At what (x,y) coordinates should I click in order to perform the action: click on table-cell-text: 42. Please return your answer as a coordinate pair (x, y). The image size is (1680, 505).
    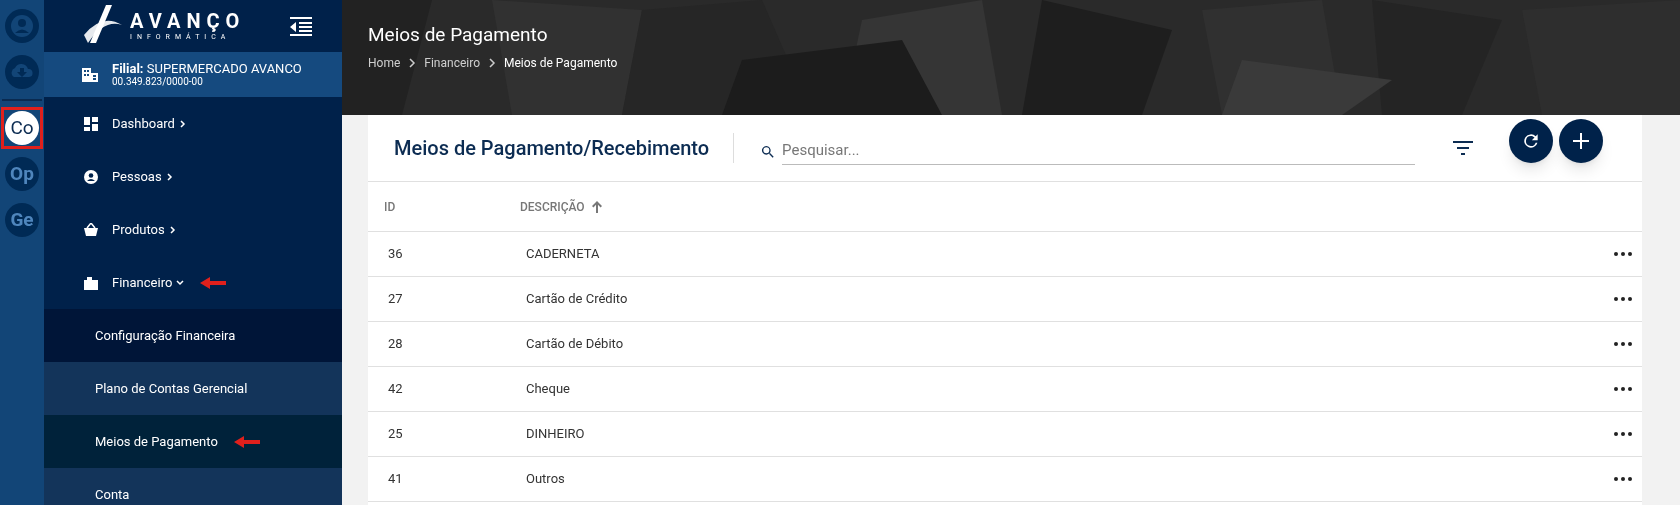
    Looking at the image, I should click on (395, 389).